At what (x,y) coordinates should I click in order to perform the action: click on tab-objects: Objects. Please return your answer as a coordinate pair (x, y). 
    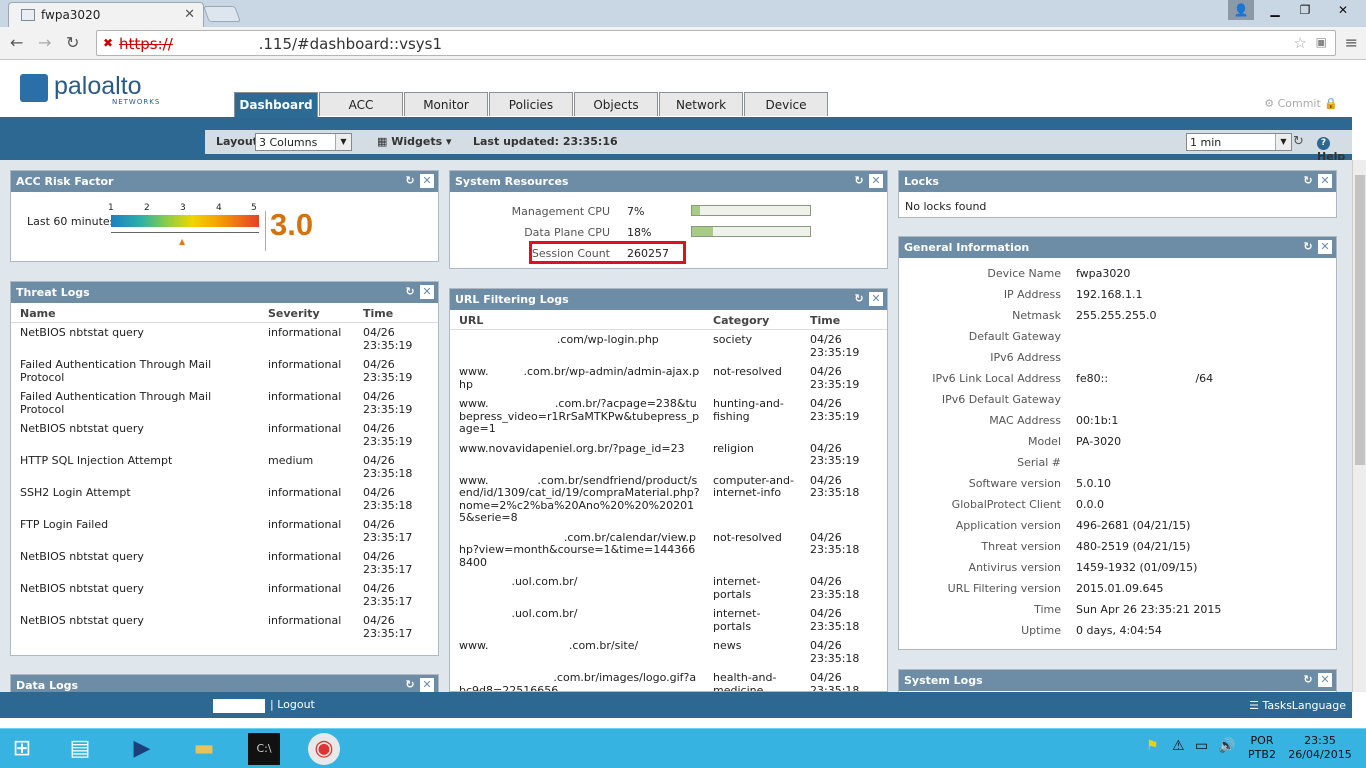
    Looking at the image, I should click on (616, 104).